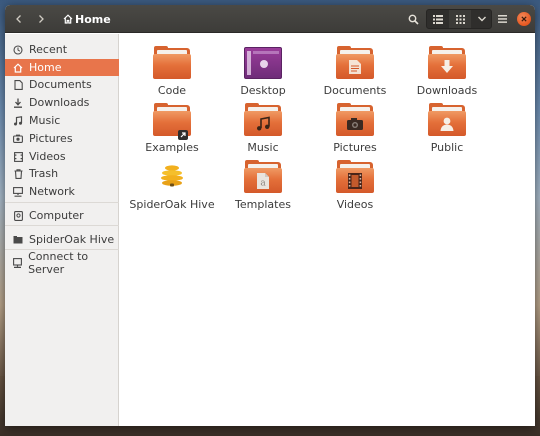 Image resolution: width=540 pixels, height=436 pixels. I want to click on sidebar-item-music: Music, so click(62, 120).